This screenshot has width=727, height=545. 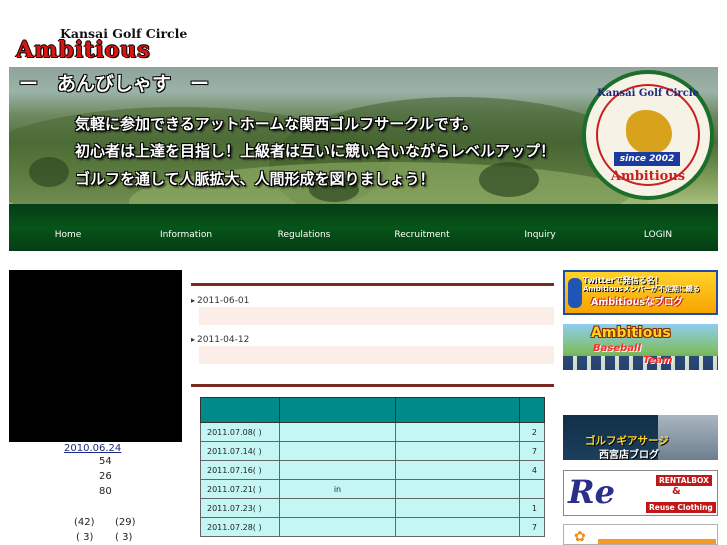 I want to click on banner-bar, so click(x=657, y=541).